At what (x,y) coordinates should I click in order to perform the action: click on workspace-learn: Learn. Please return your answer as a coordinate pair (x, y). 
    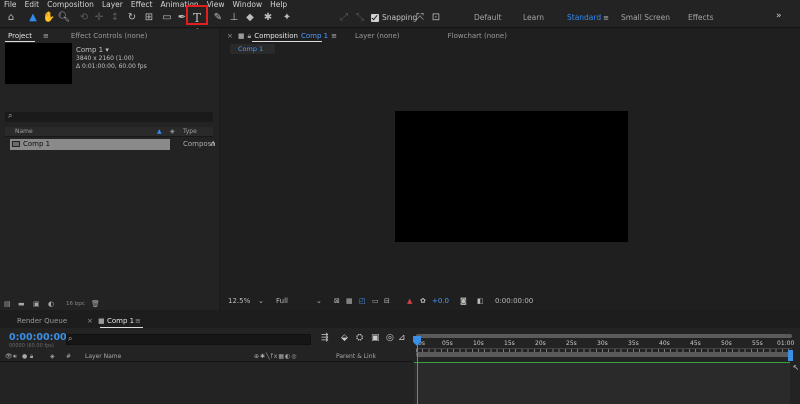
    Looking at the image, I should click on (533, 17).